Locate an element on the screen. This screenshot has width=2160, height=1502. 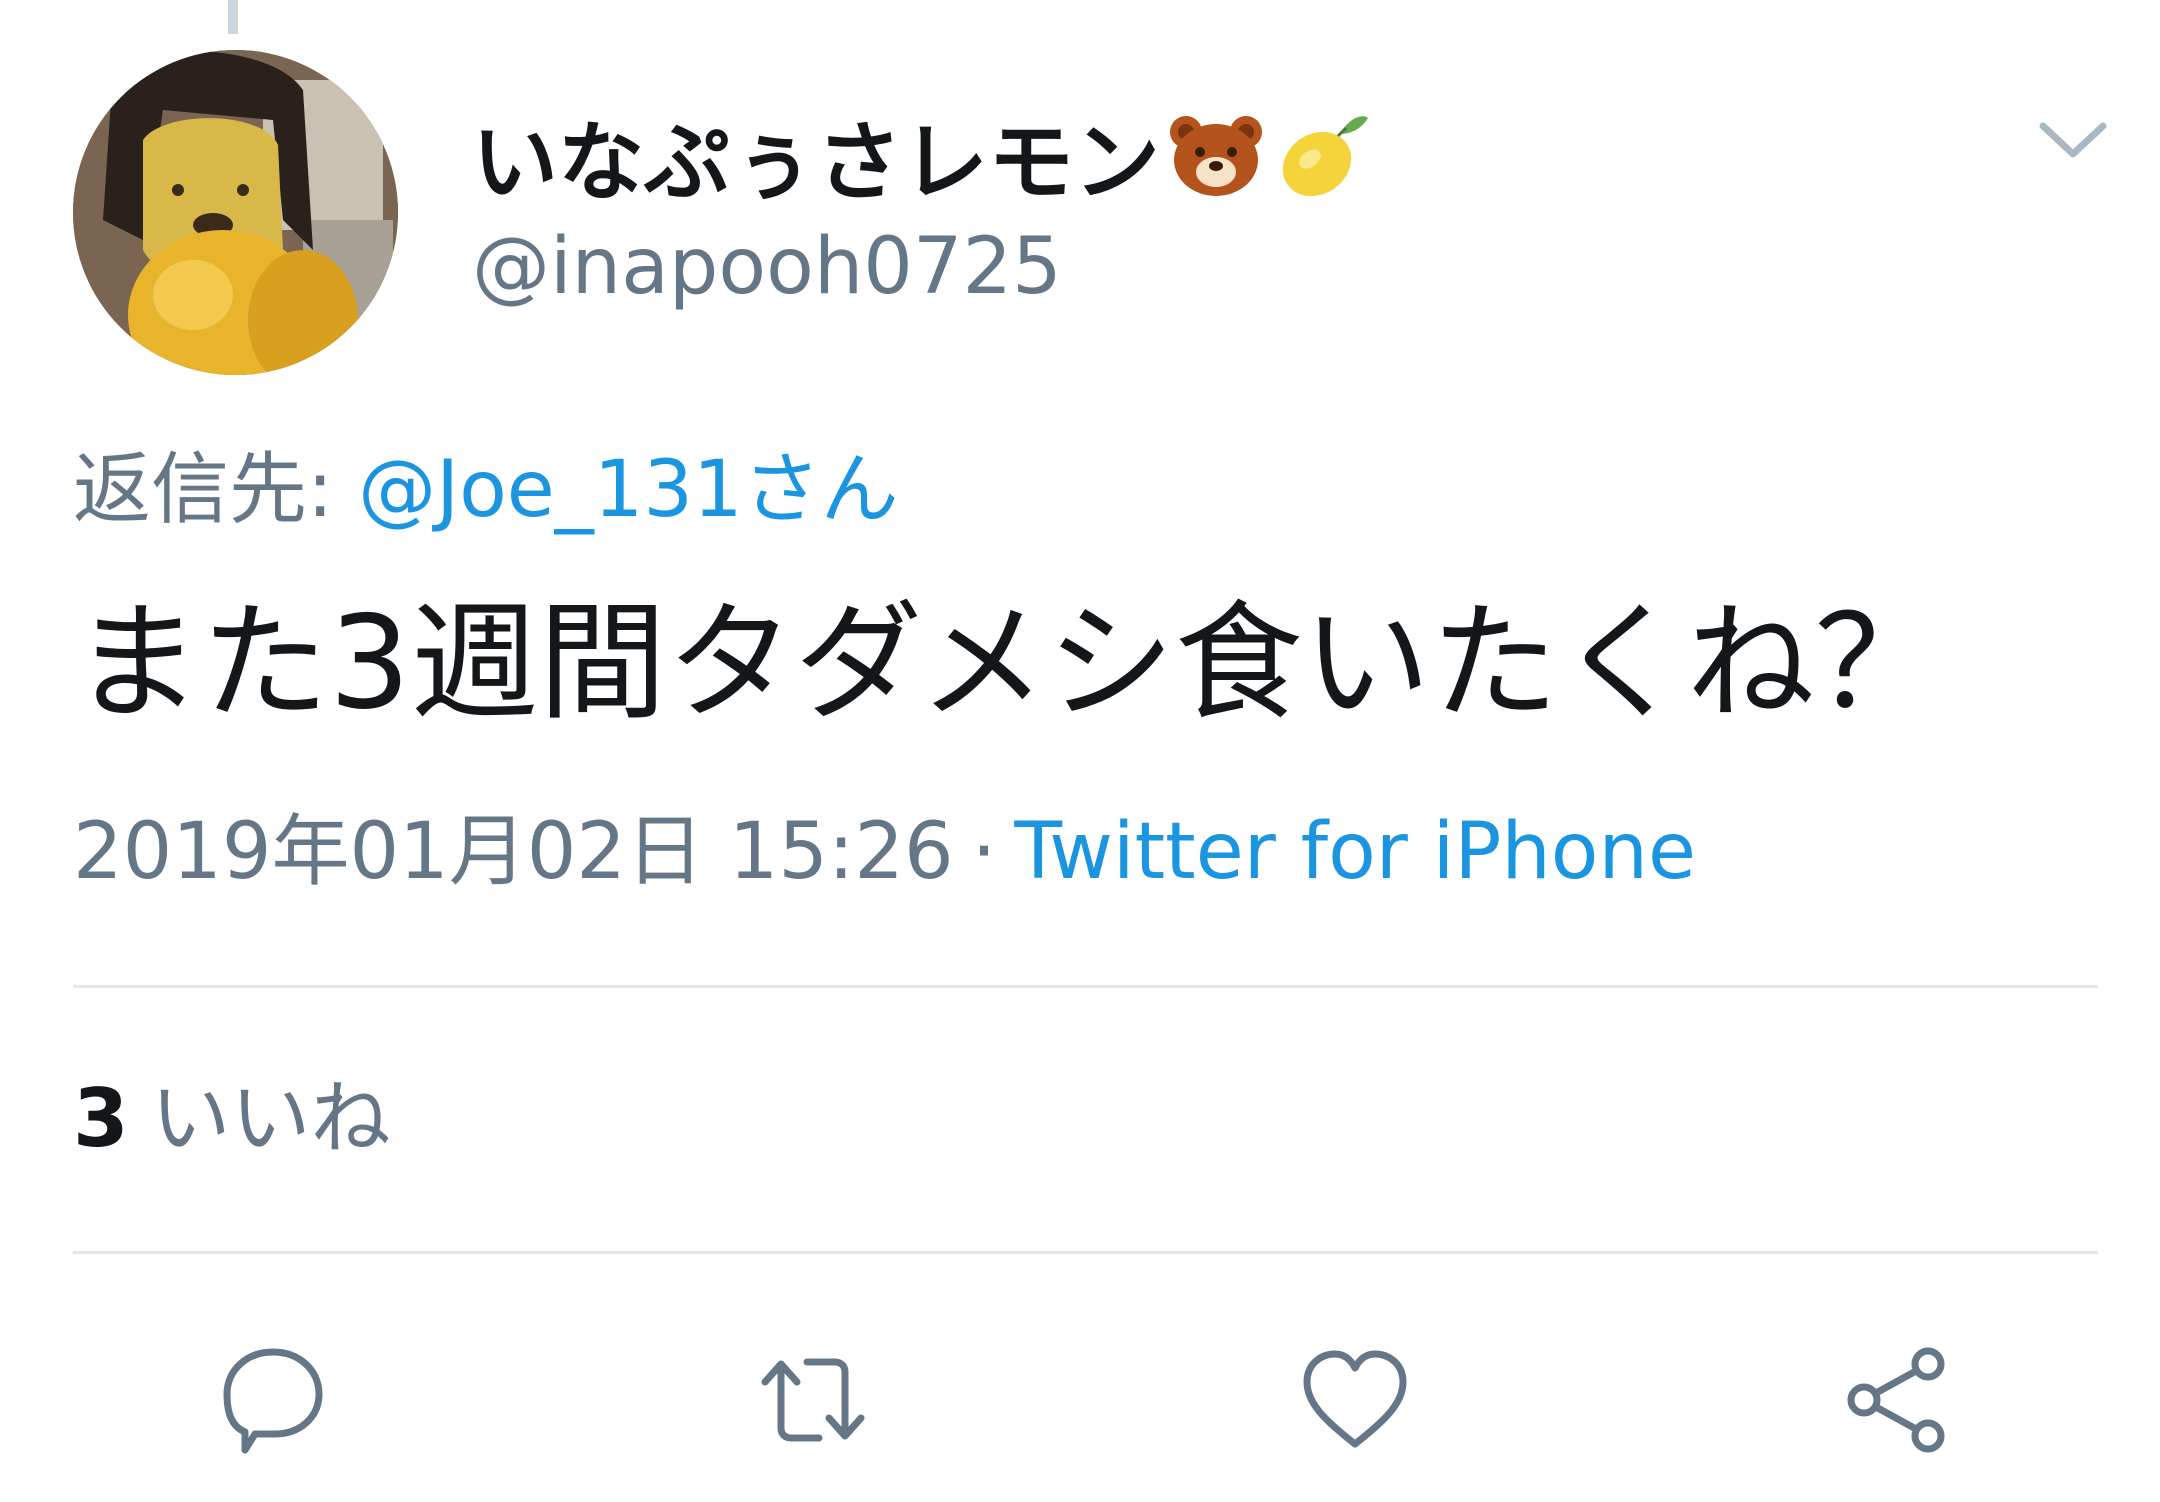
share-nodes-icon is located at coordinates (1896, 1400).